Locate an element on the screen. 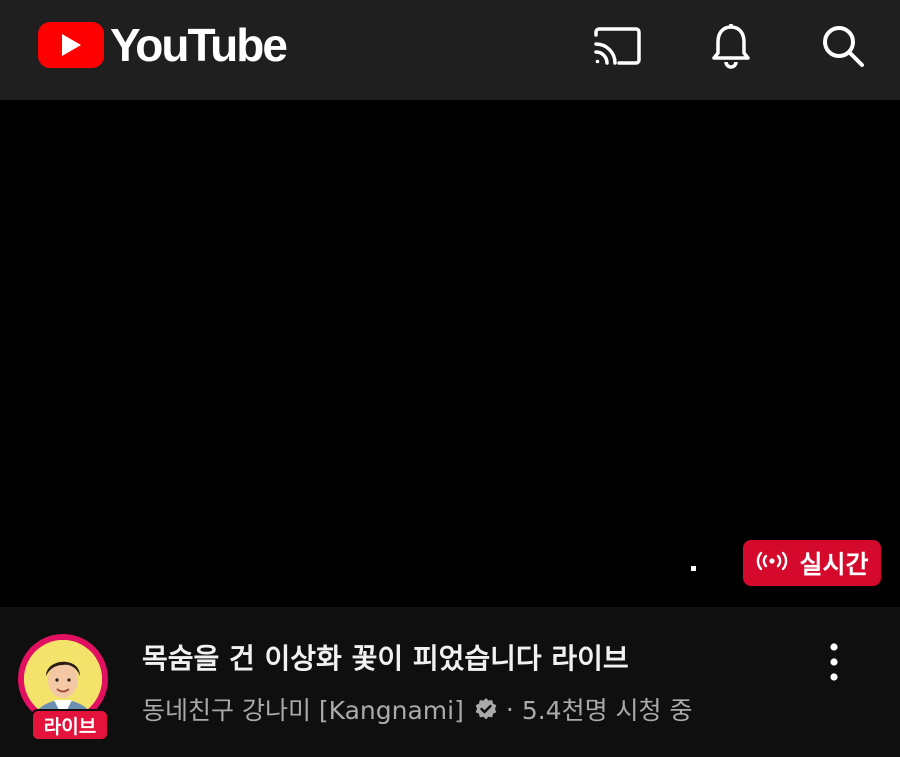 This screenshot has height=757, width=900. logo-wordmark: YouTube is located at coordinates (199, 45).